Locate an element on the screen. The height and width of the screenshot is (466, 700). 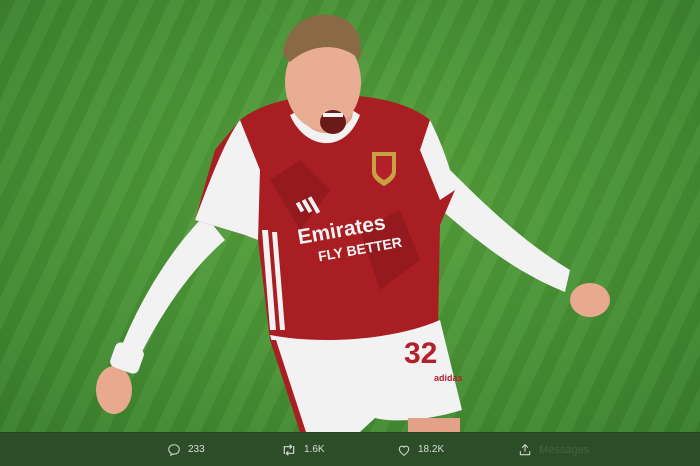
left-fist is located at coordinates (114, 390).